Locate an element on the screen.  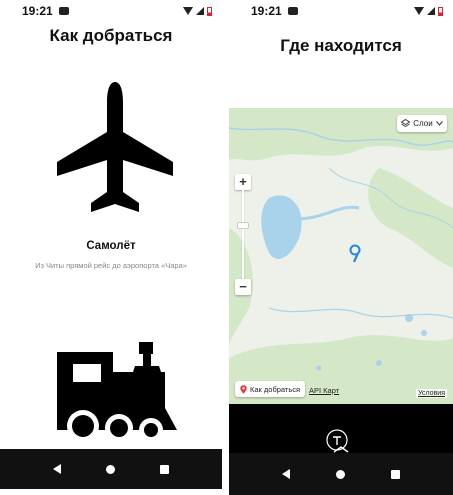
zoom-in-button: + is located at coordinates (243, 182).